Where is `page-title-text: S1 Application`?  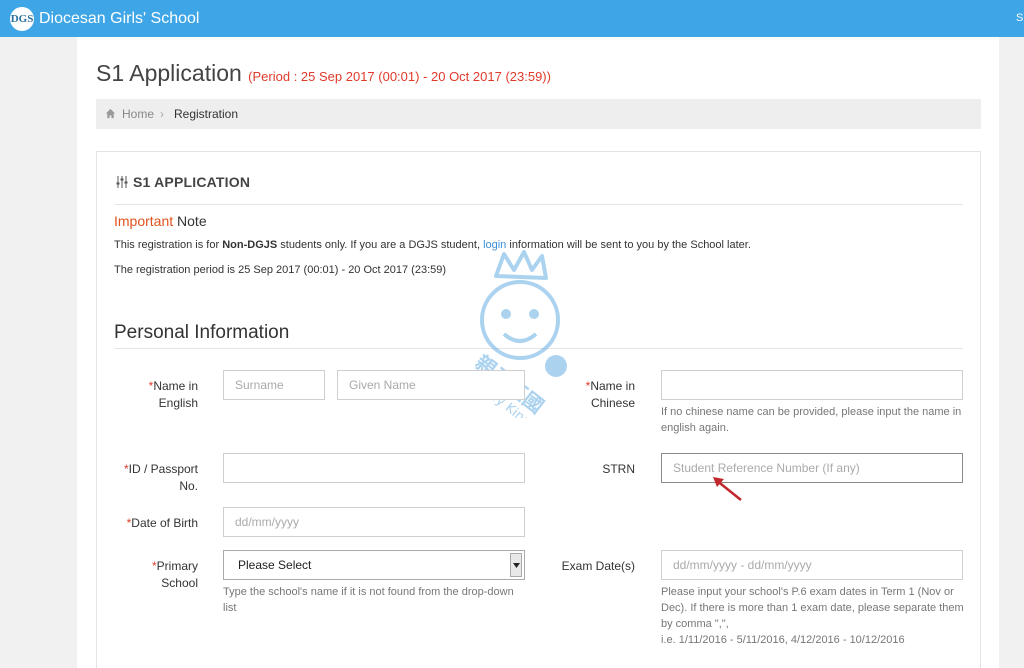 page-title-text: S1 Application is located at coordinates (169, 73).